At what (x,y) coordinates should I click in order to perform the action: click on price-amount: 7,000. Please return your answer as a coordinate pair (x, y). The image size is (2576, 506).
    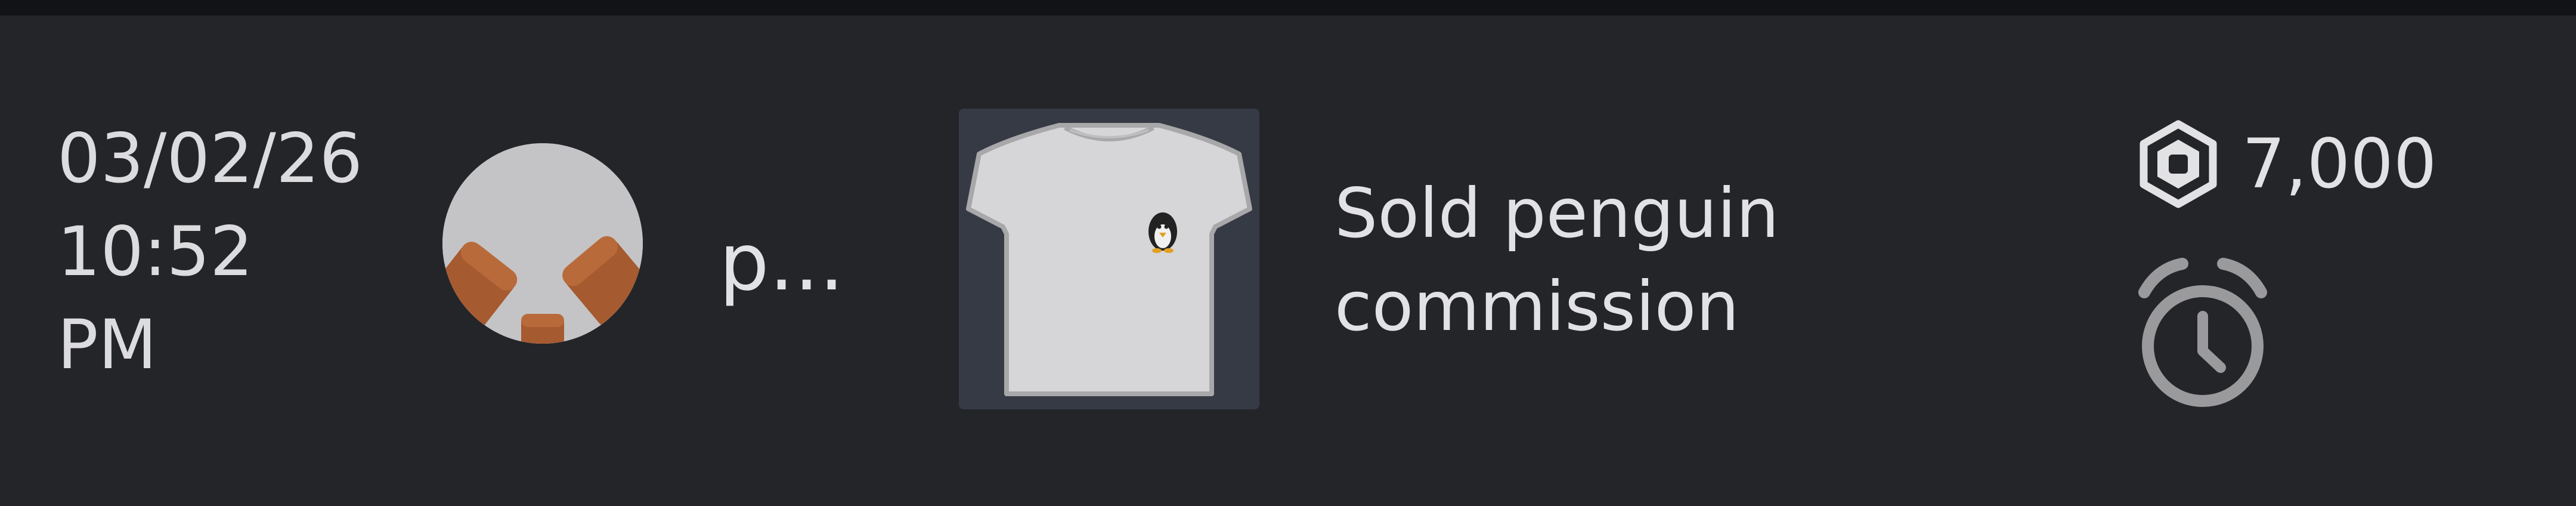
    Looking at the image, I should click on (2339, 163).